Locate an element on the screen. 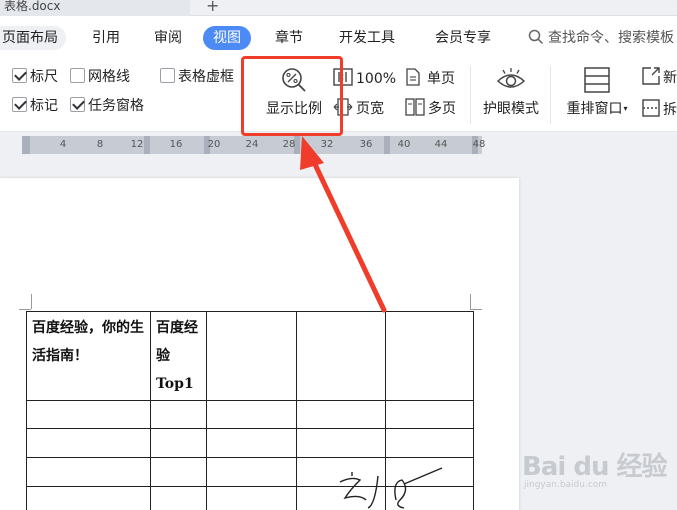 This screenshot has height=510, width=677. search-icon is located at coordinates (536, 37).